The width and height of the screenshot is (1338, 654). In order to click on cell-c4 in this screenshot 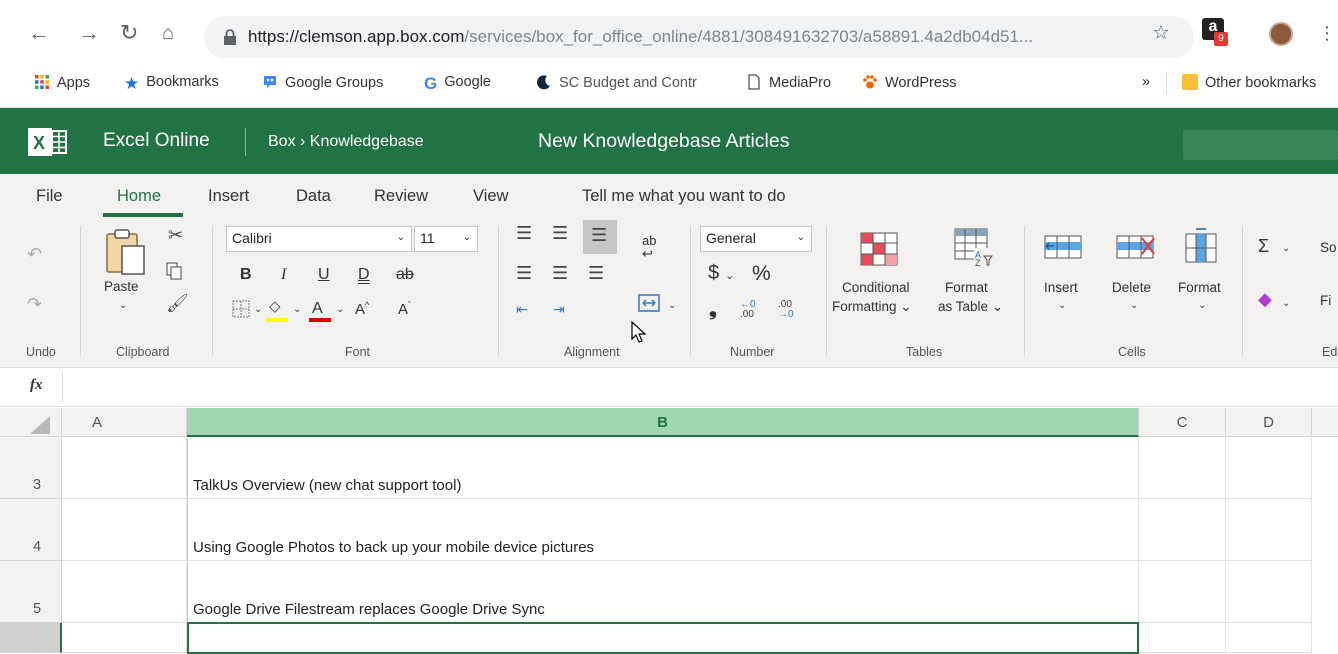, I will do `click(1182, 530)`.